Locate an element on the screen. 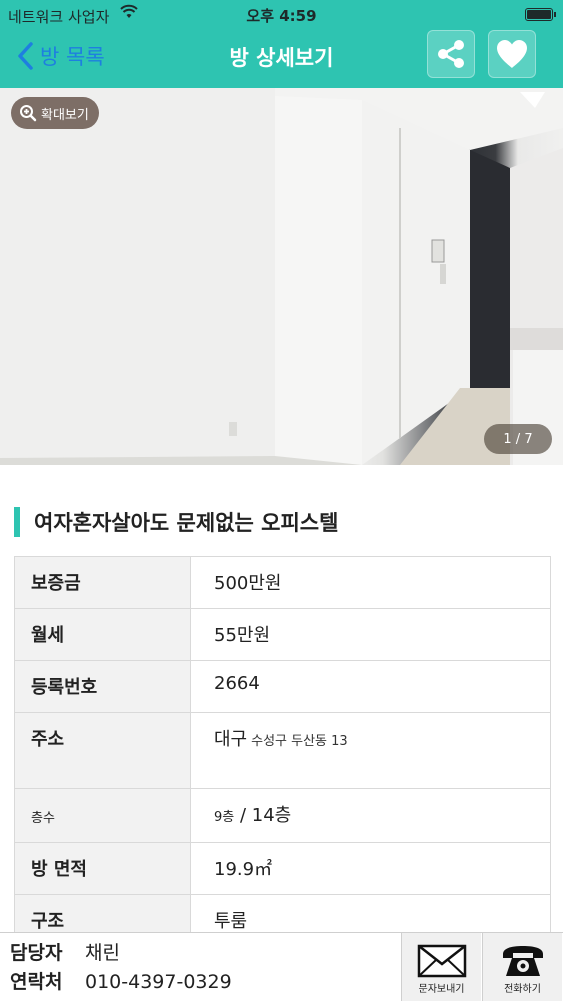 Image resolution: width=563 pixels, height=1001 pixels. table-row: 월세 55만원 is located at coordinates (282, 634).